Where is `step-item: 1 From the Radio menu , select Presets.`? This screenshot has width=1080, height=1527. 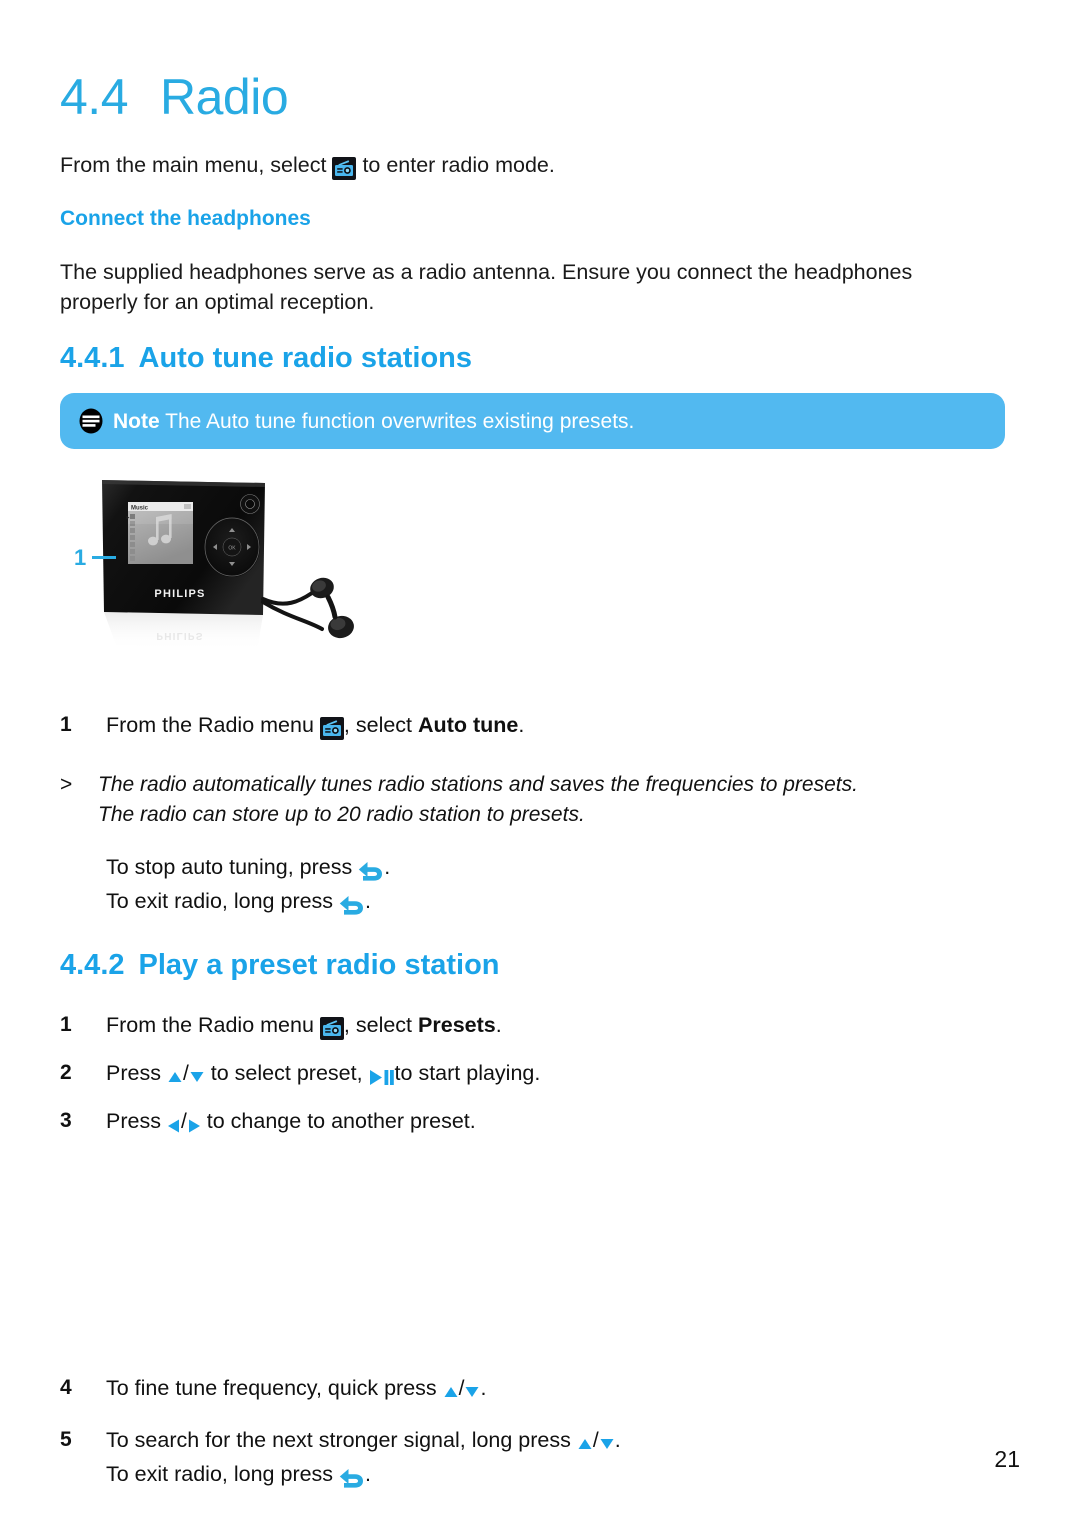
step-item: 1 From the Radio menu , select Presets. is located at coordinates (540, 1027).